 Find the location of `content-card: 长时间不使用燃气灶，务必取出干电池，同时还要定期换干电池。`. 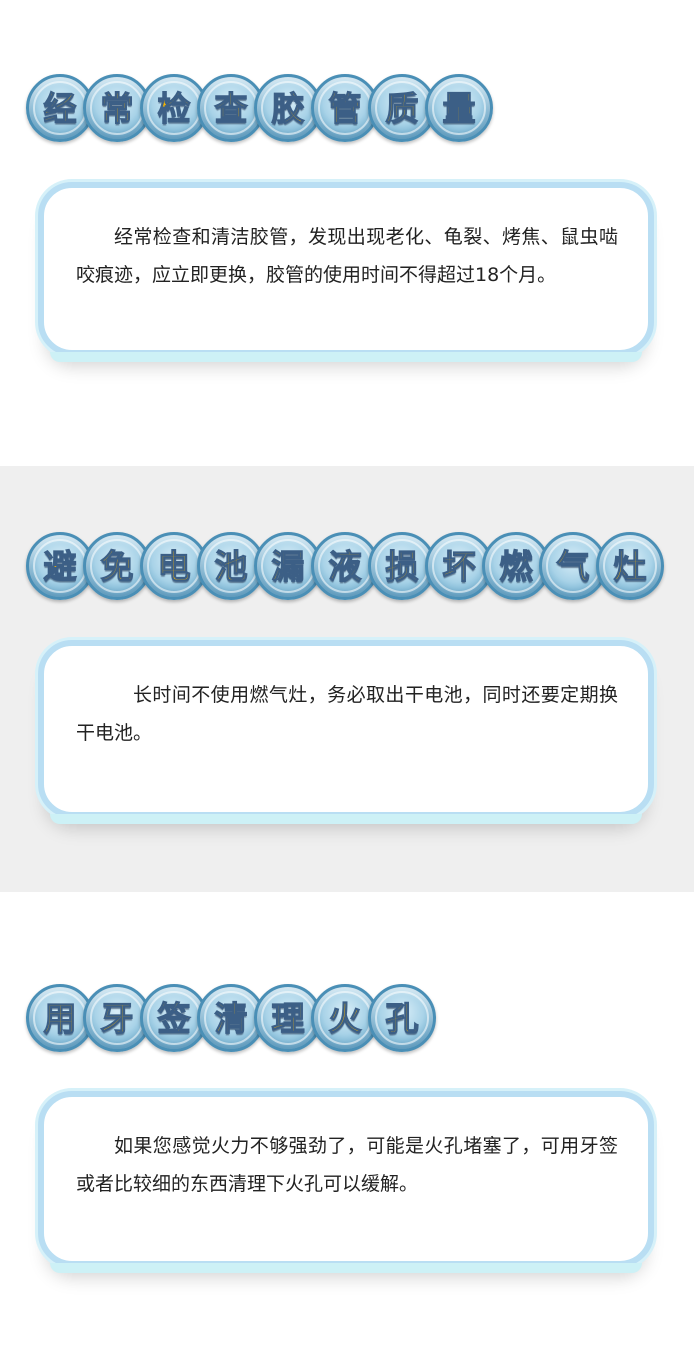

content-card: 长时间不使用燃气灶，务必取出干电池，同时还要定期换干电池。 is located at coordinates (346, 732).